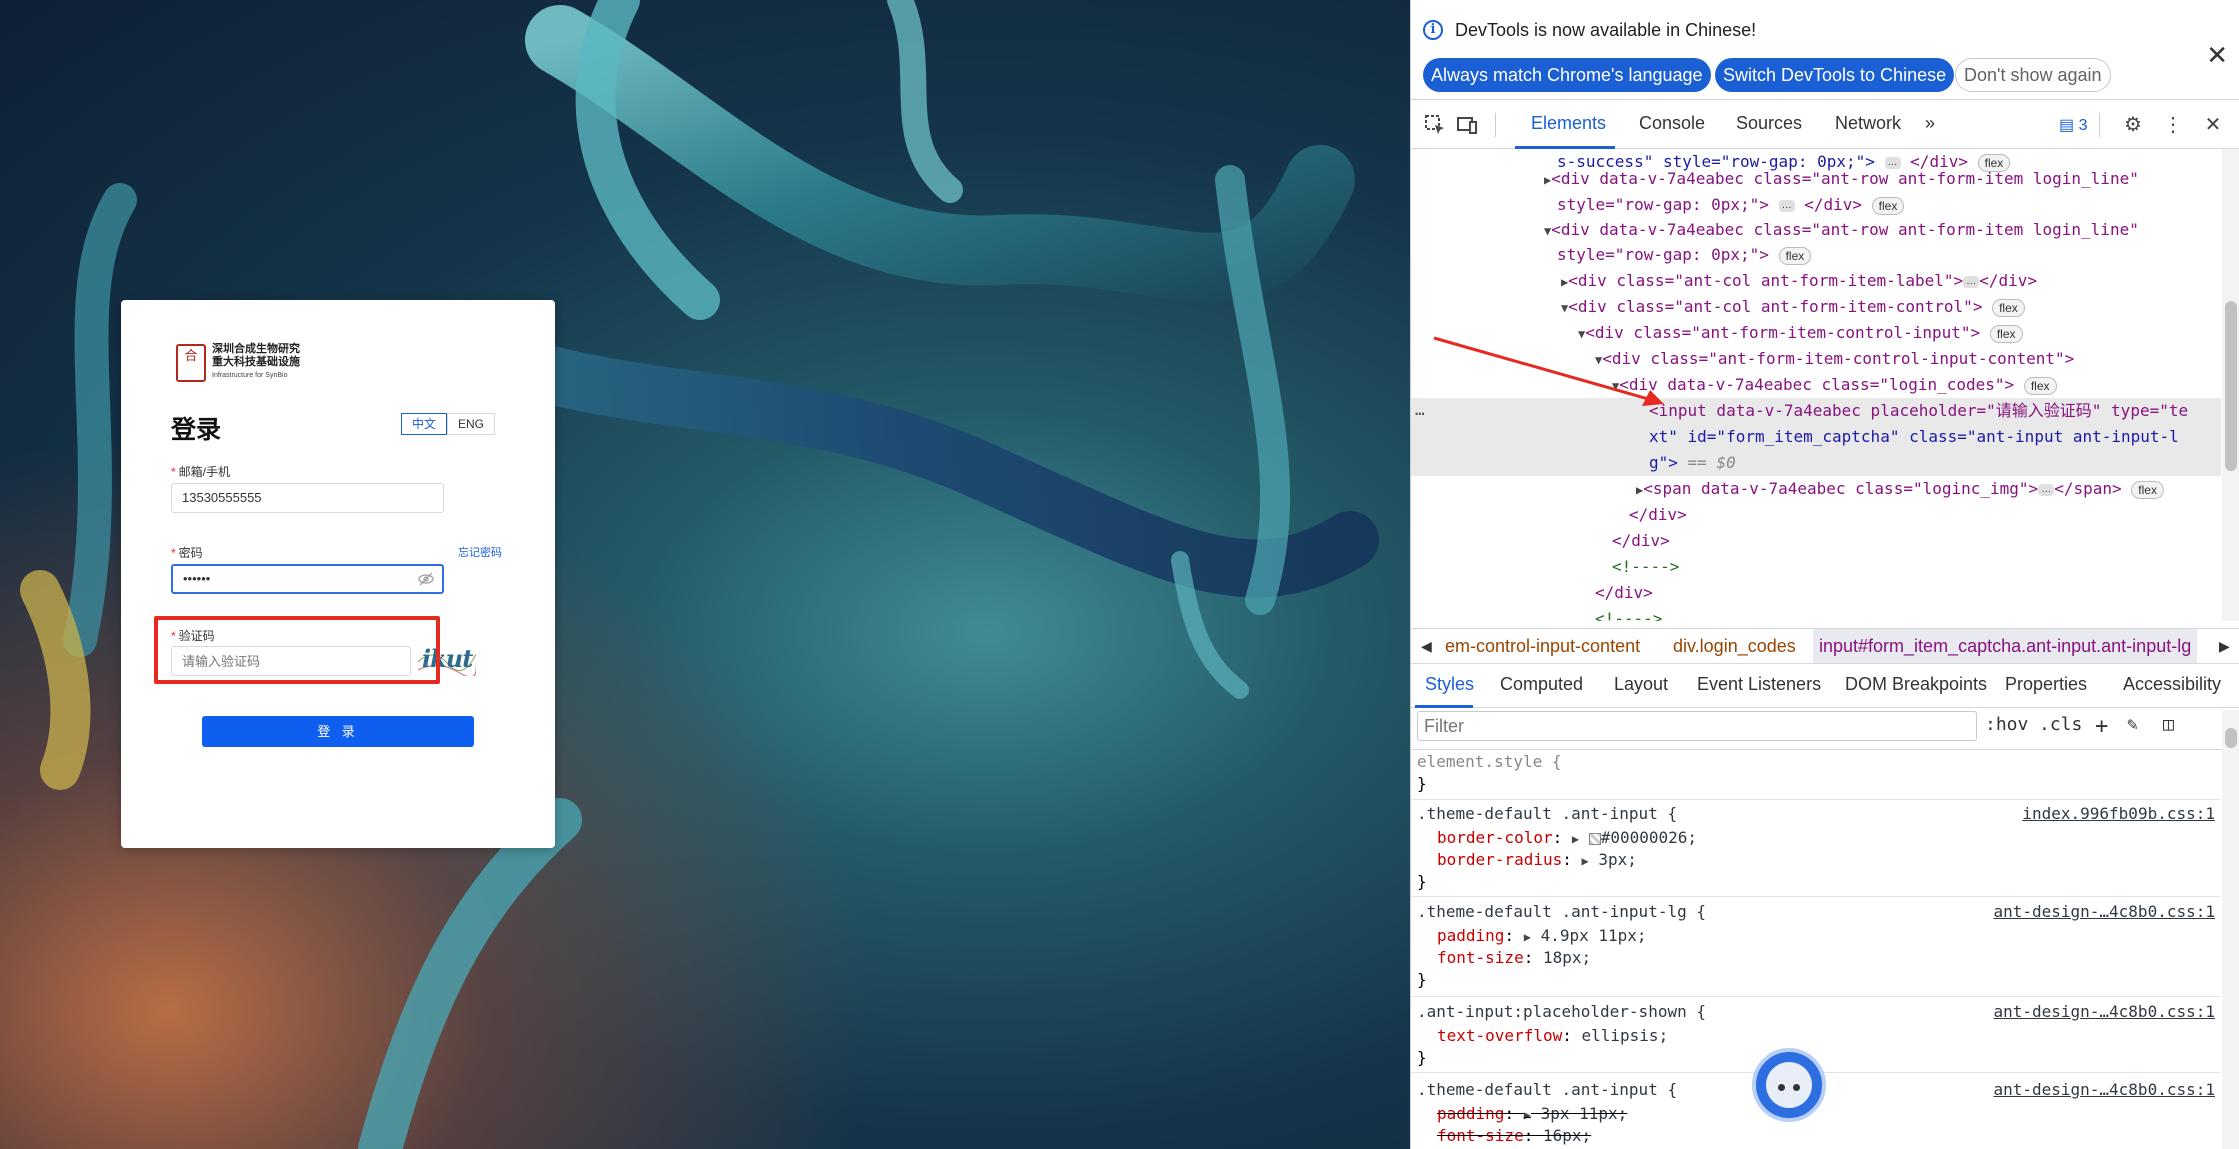  Describe the element at coordinates (1641, 684) in the screenshot. I see `subtab-layout: Layout` at that location.